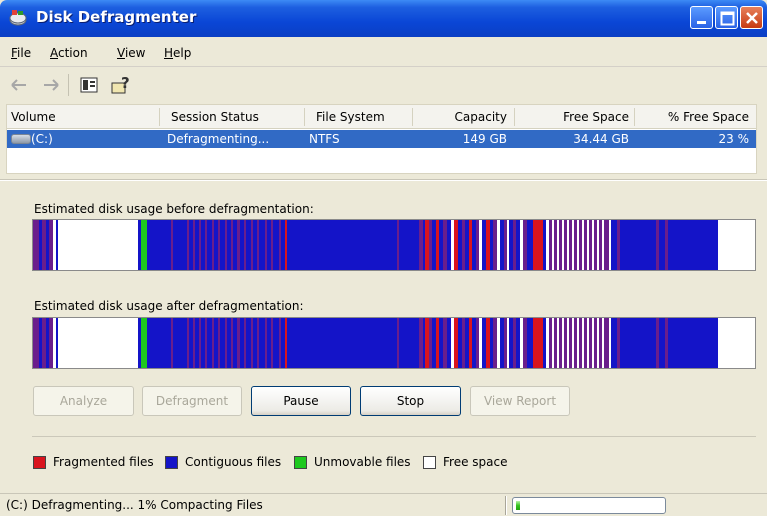 The height and width of the screenshot is (516, 767). I want to click on toolbar-separator, so click(68, 85).